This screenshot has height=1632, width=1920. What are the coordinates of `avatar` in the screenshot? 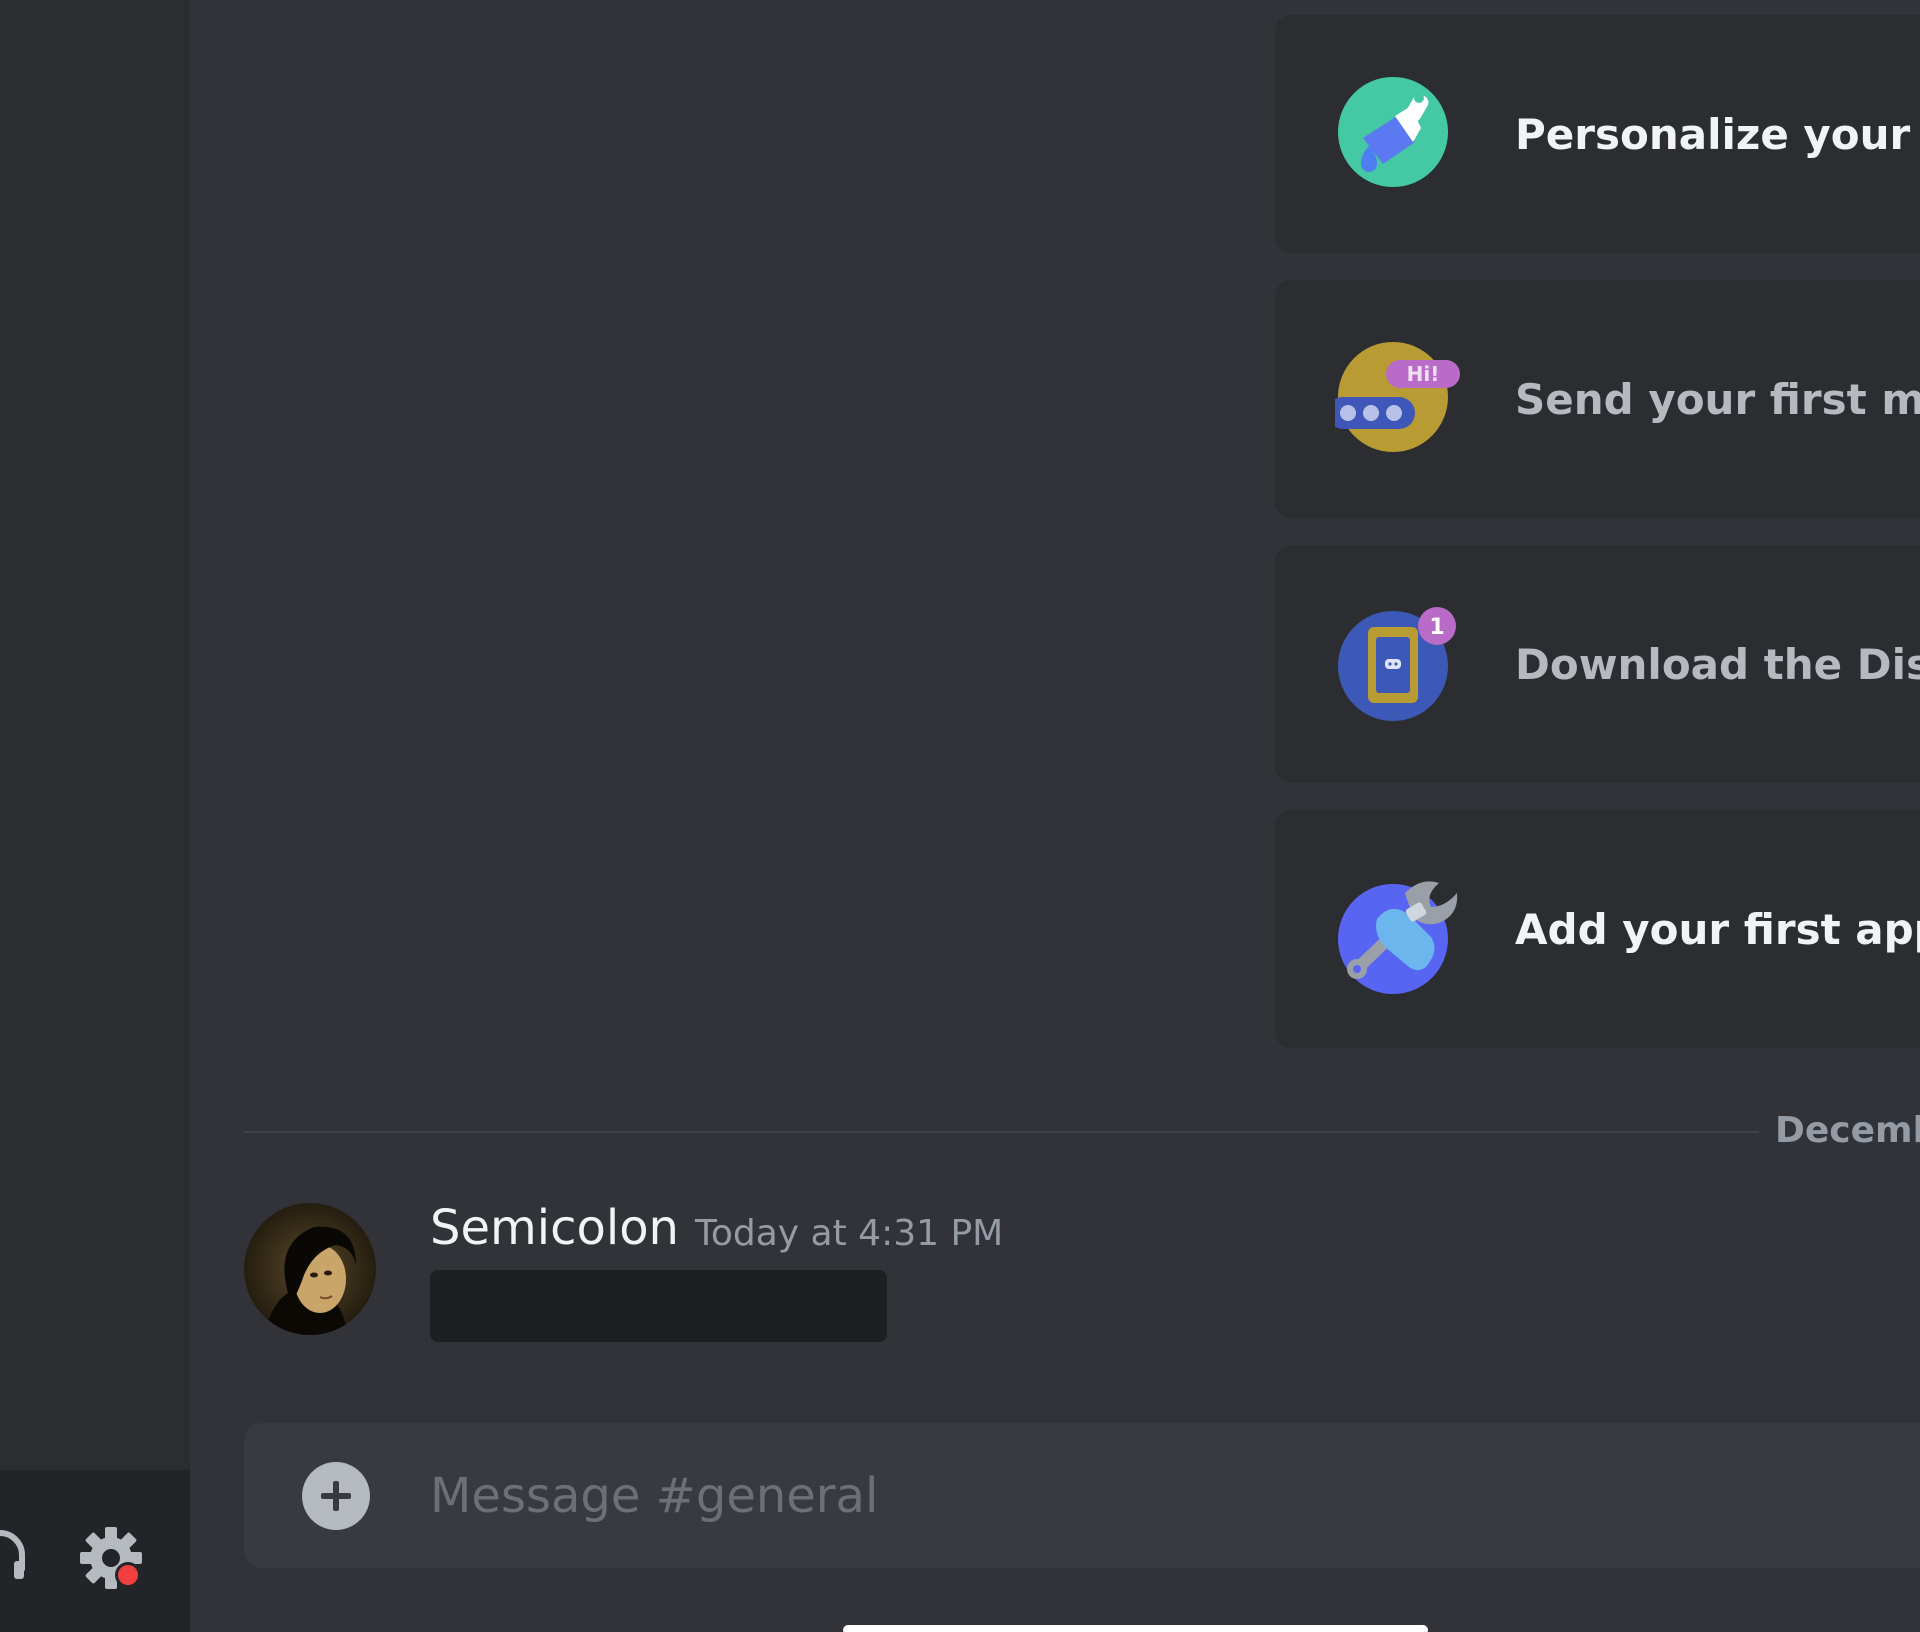 It's located at (310, 1269).